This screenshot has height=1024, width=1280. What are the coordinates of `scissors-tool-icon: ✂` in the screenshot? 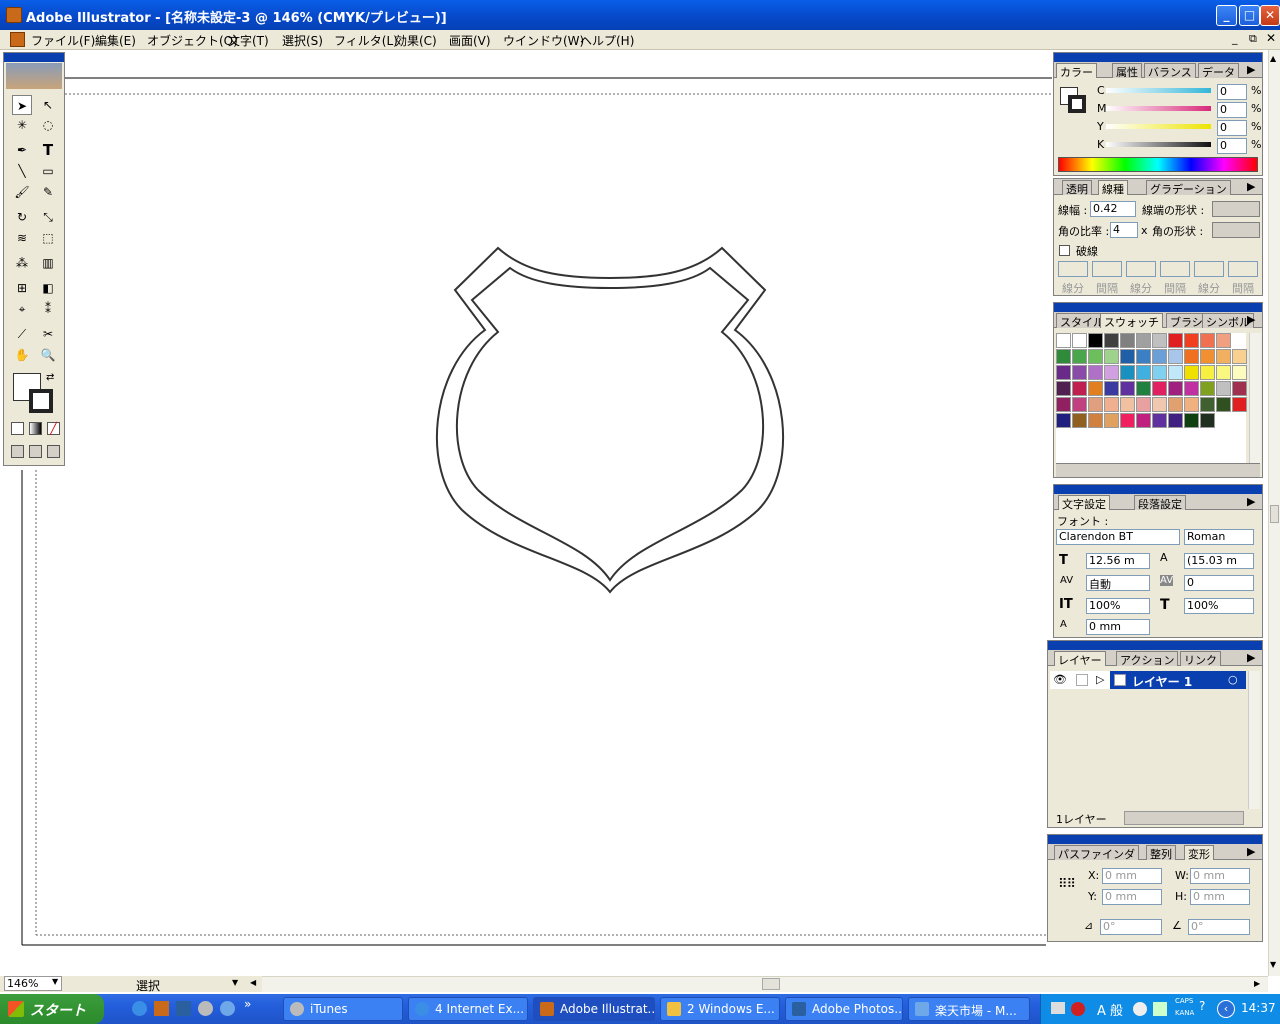 It's located at (48, 334).